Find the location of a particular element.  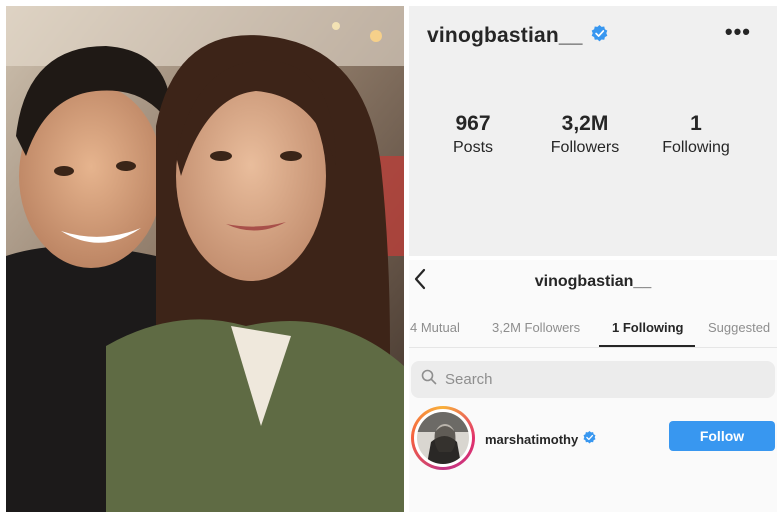

profile-title-row: vinogbastian__ is located at coordinates (517, 36).